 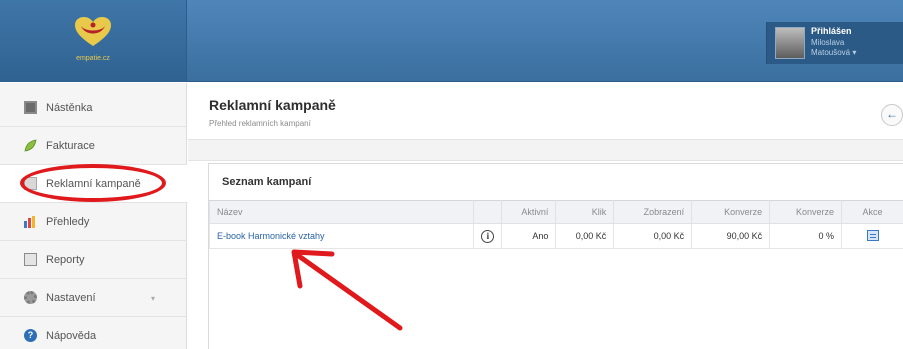 I want to click on user-menu: Přihlášen Miloslava Matoušová ▾, so click(x=834, y=43).